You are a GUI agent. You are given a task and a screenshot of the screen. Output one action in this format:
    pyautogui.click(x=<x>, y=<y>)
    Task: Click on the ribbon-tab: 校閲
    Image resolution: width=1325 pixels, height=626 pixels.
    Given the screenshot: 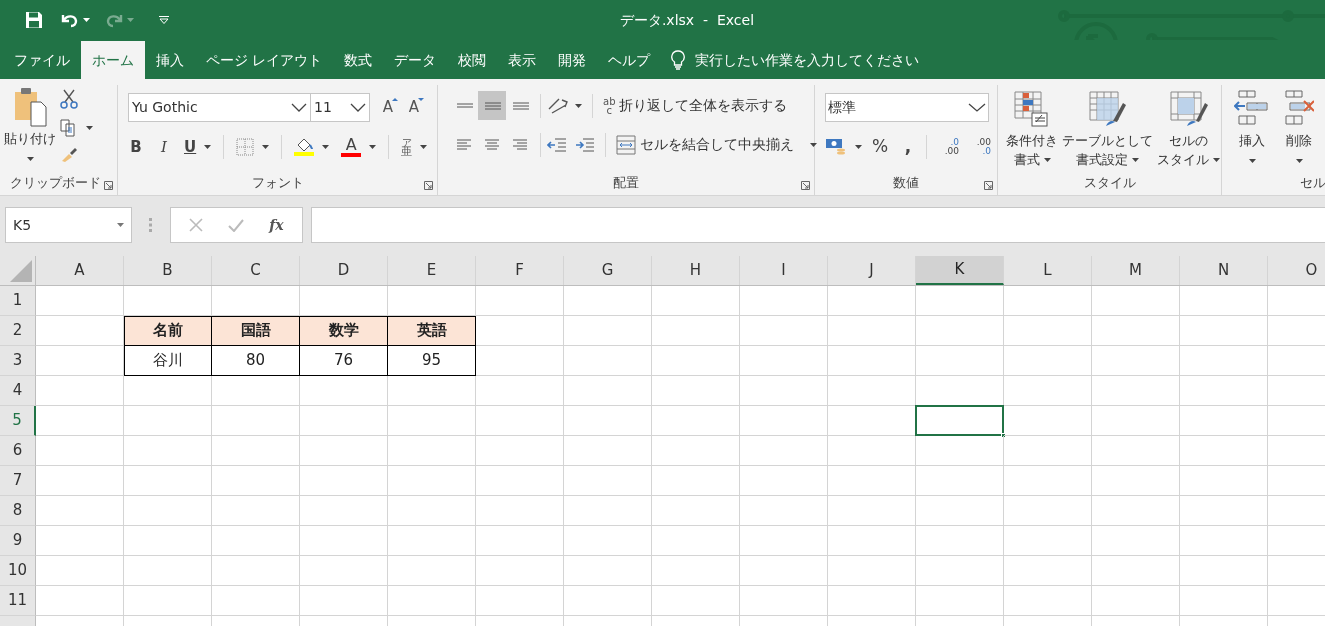 What is the action you would take?
    pyautogui.click(x=472, y=60)
    